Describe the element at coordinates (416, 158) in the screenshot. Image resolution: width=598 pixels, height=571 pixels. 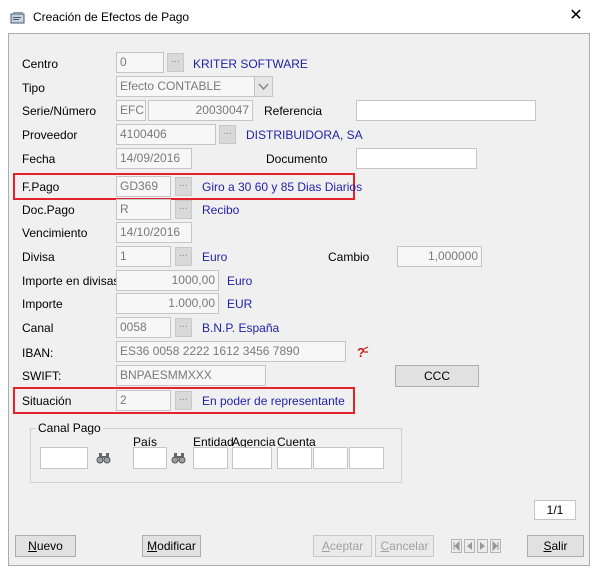
I see `documento-field` at that location.